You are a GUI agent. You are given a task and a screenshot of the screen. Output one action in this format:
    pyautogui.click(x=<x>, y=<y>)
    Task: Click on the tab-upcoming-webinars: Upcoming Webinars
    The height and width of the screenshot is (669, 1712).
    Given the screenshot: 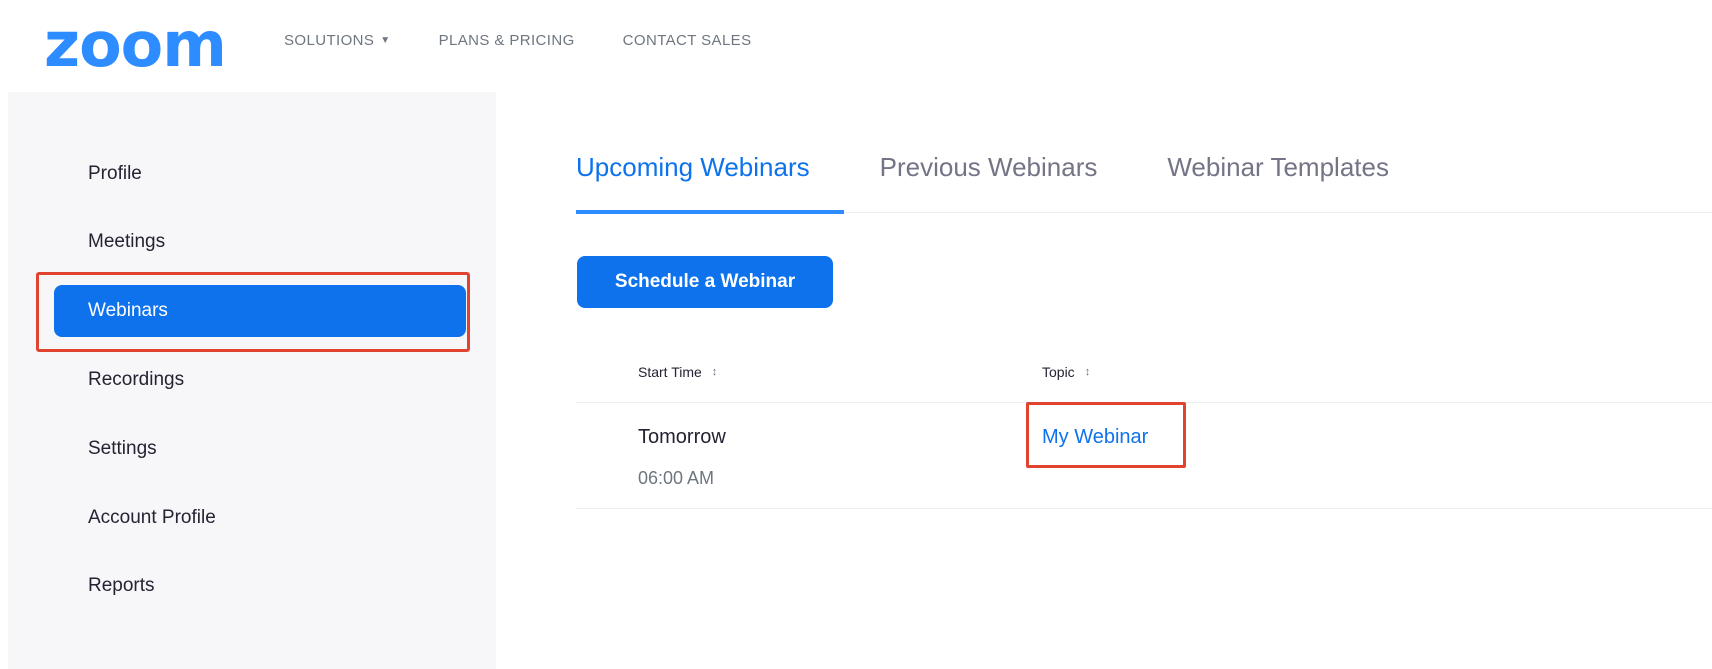 What is the action you would take?
    pyautogui.click(x=693, y=174)
    